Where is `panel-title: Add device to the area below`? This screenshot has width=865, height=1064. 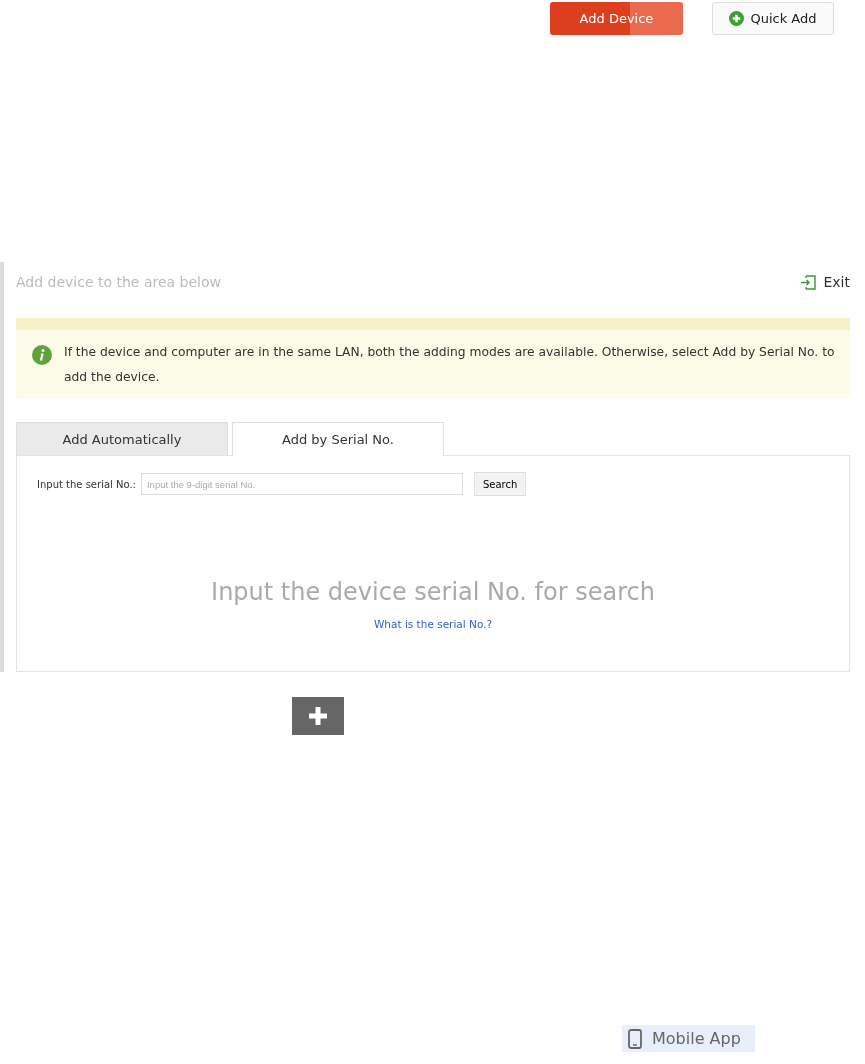 panel-title: Add device to the area below is located at coordinates (118, 282).